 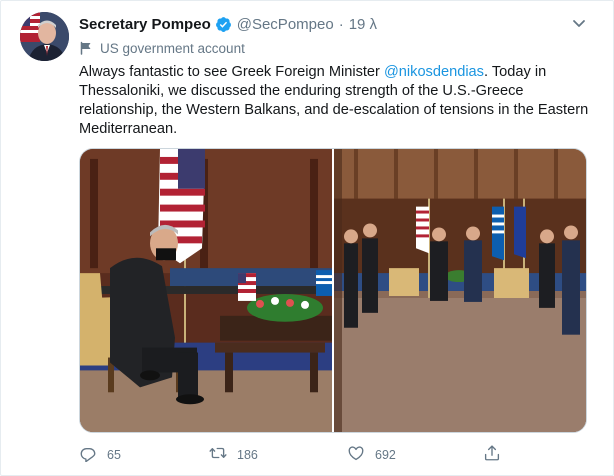 I want to click on tweet-actions: 65 186 692, so click(x=334, y=455).